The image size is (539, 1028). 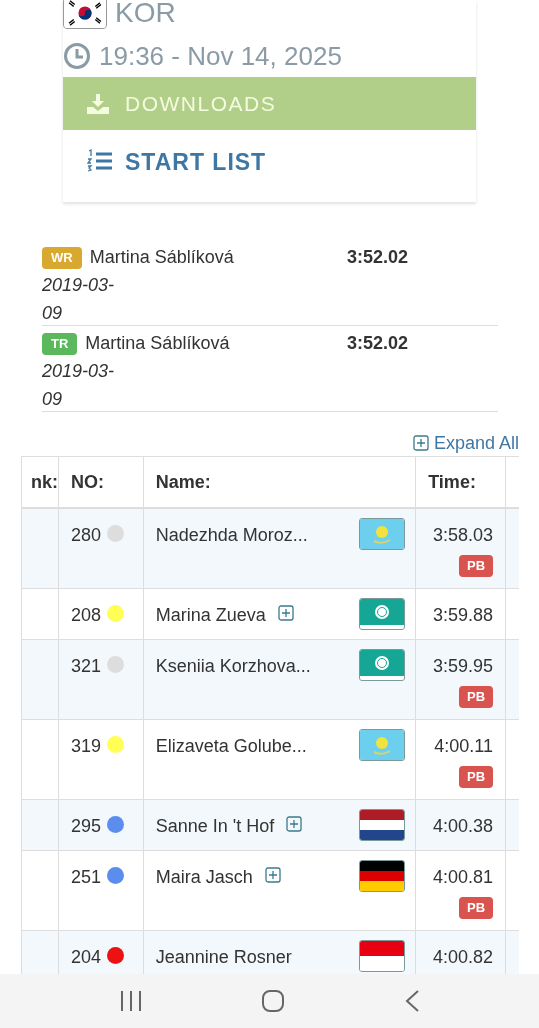 What do you see at coordinates (463, 826) in the screenshot?
I see `race-time: 4:00.38` at bounding box center [463, 826].